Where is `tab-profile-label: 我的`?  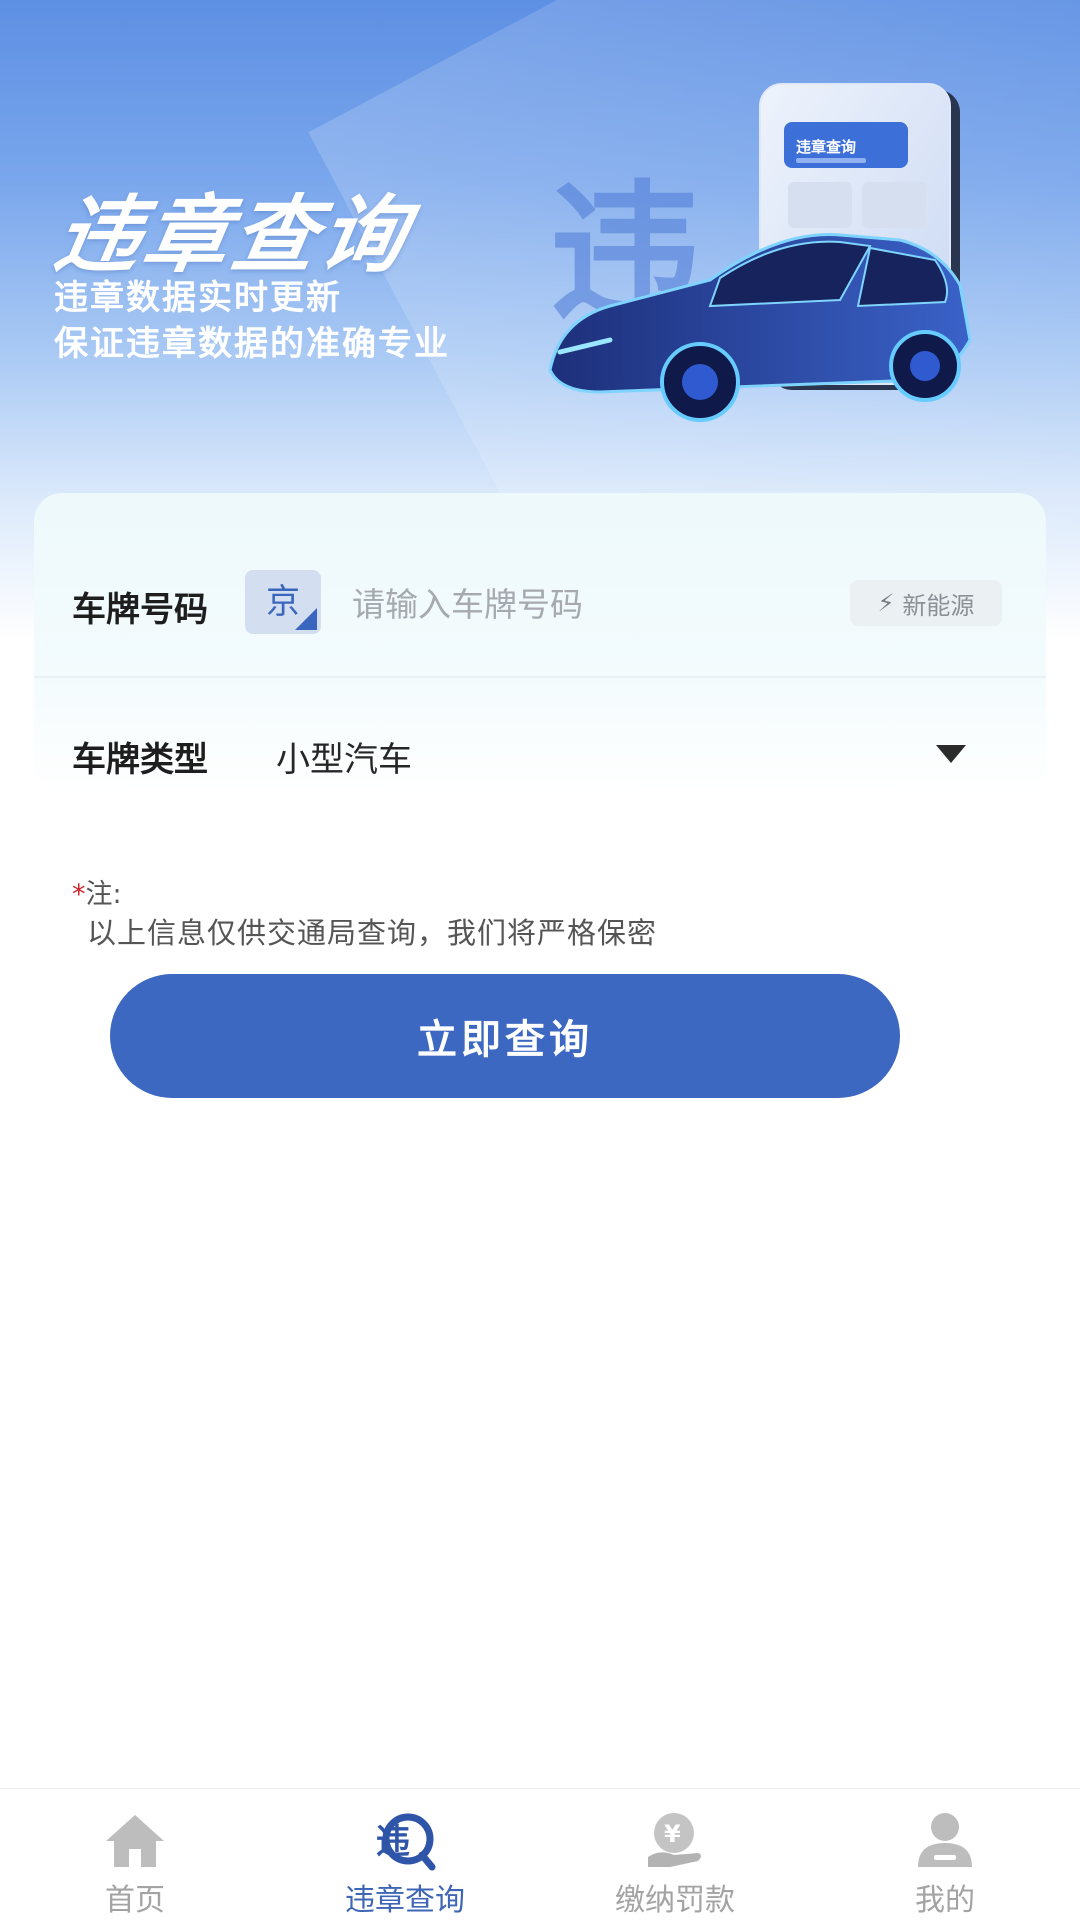
tab-profile-label: 我的 is located at coordinates (945, 1900).